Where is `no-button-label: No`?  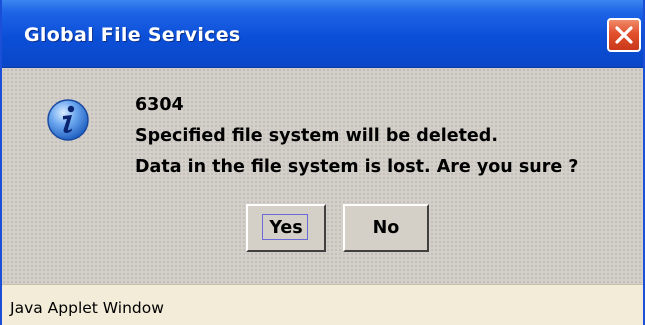 no-button-label: No is located at coordinates (386, 228).